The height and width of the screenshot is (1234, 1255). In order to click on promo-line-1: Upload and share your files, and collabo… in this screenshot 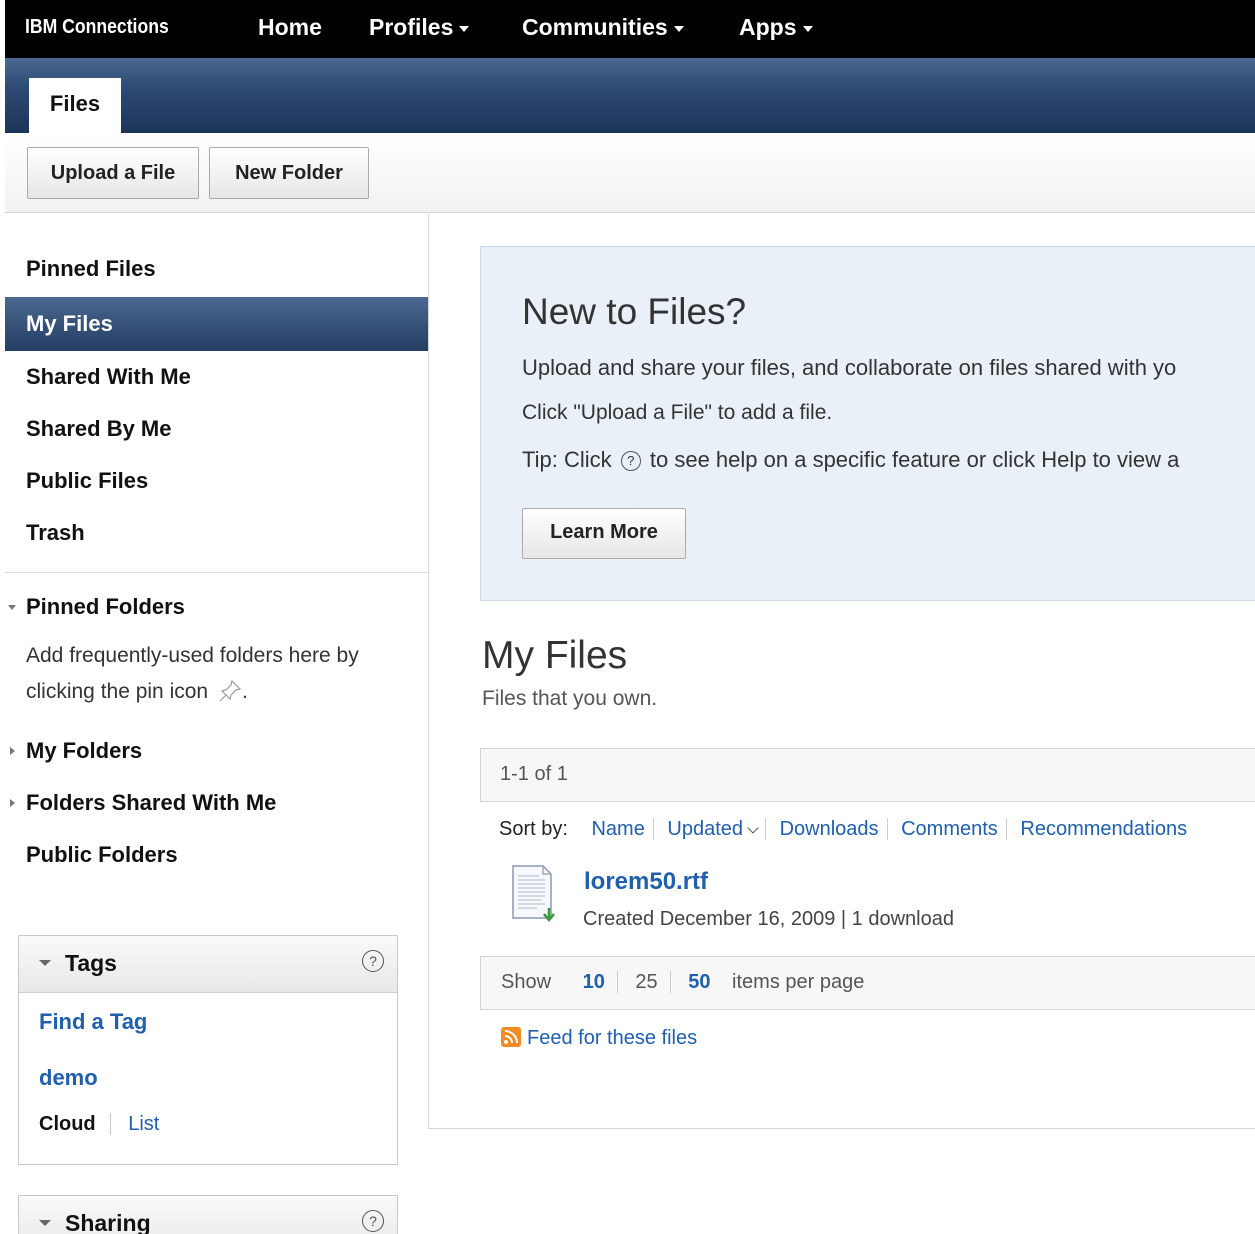, I will do `click(849, 367)`.